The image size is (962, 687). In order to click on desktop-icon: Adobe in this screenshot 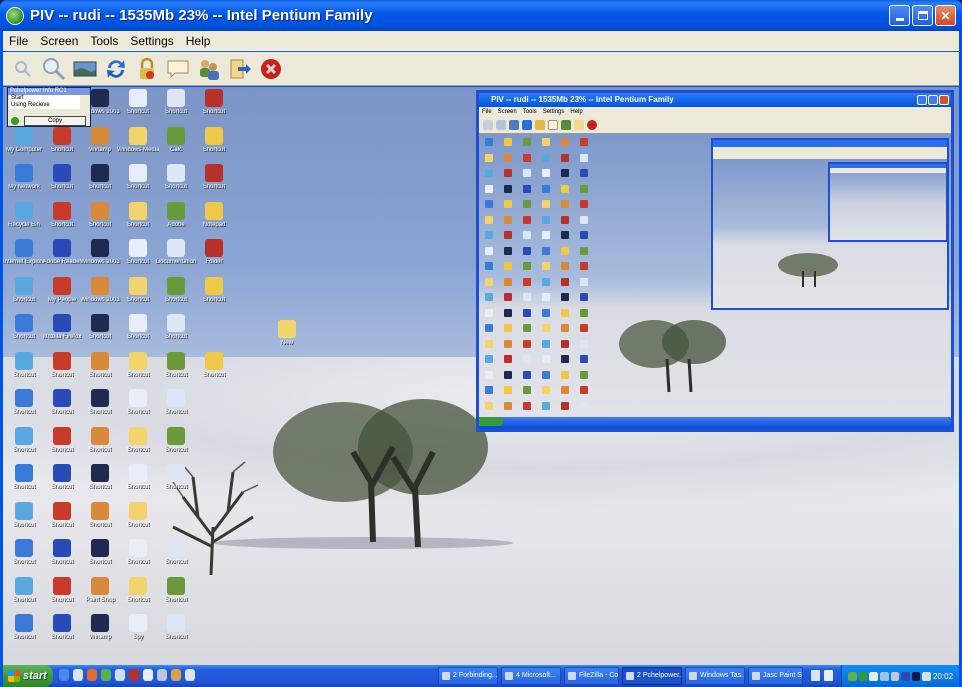, I will do `click(176, 221)`.